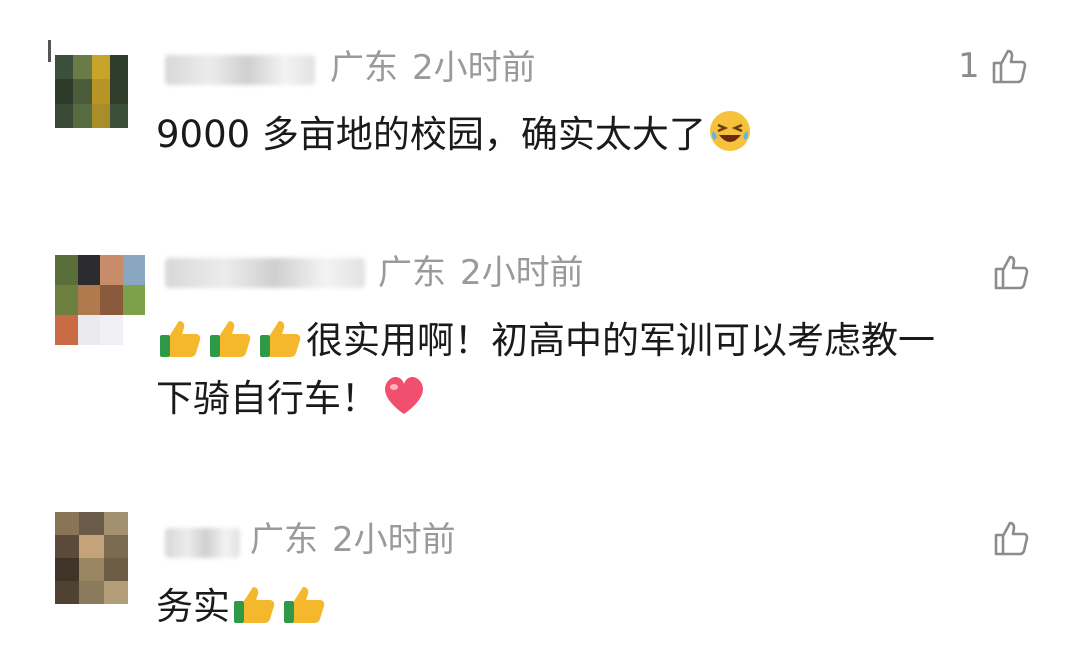 This screenshot has height=655, width=1080. I want to click on comment-text: 9000 多亩地的校园，确实太大了, so click(455, 135).